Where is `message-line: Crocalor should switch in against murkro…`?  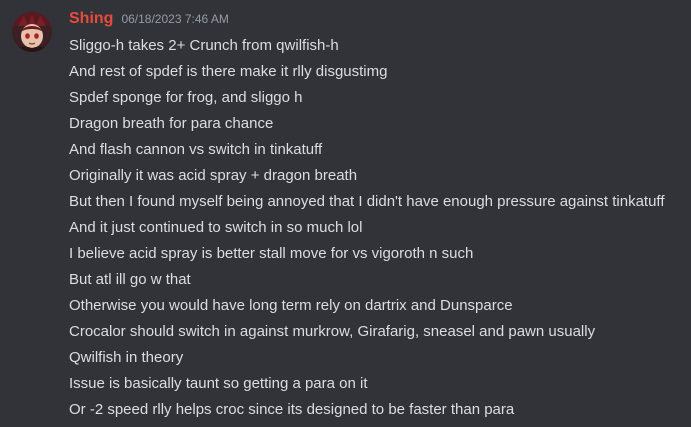 message-line: Crocalor should switch in against murkro… is located at coordinates (332, 331).